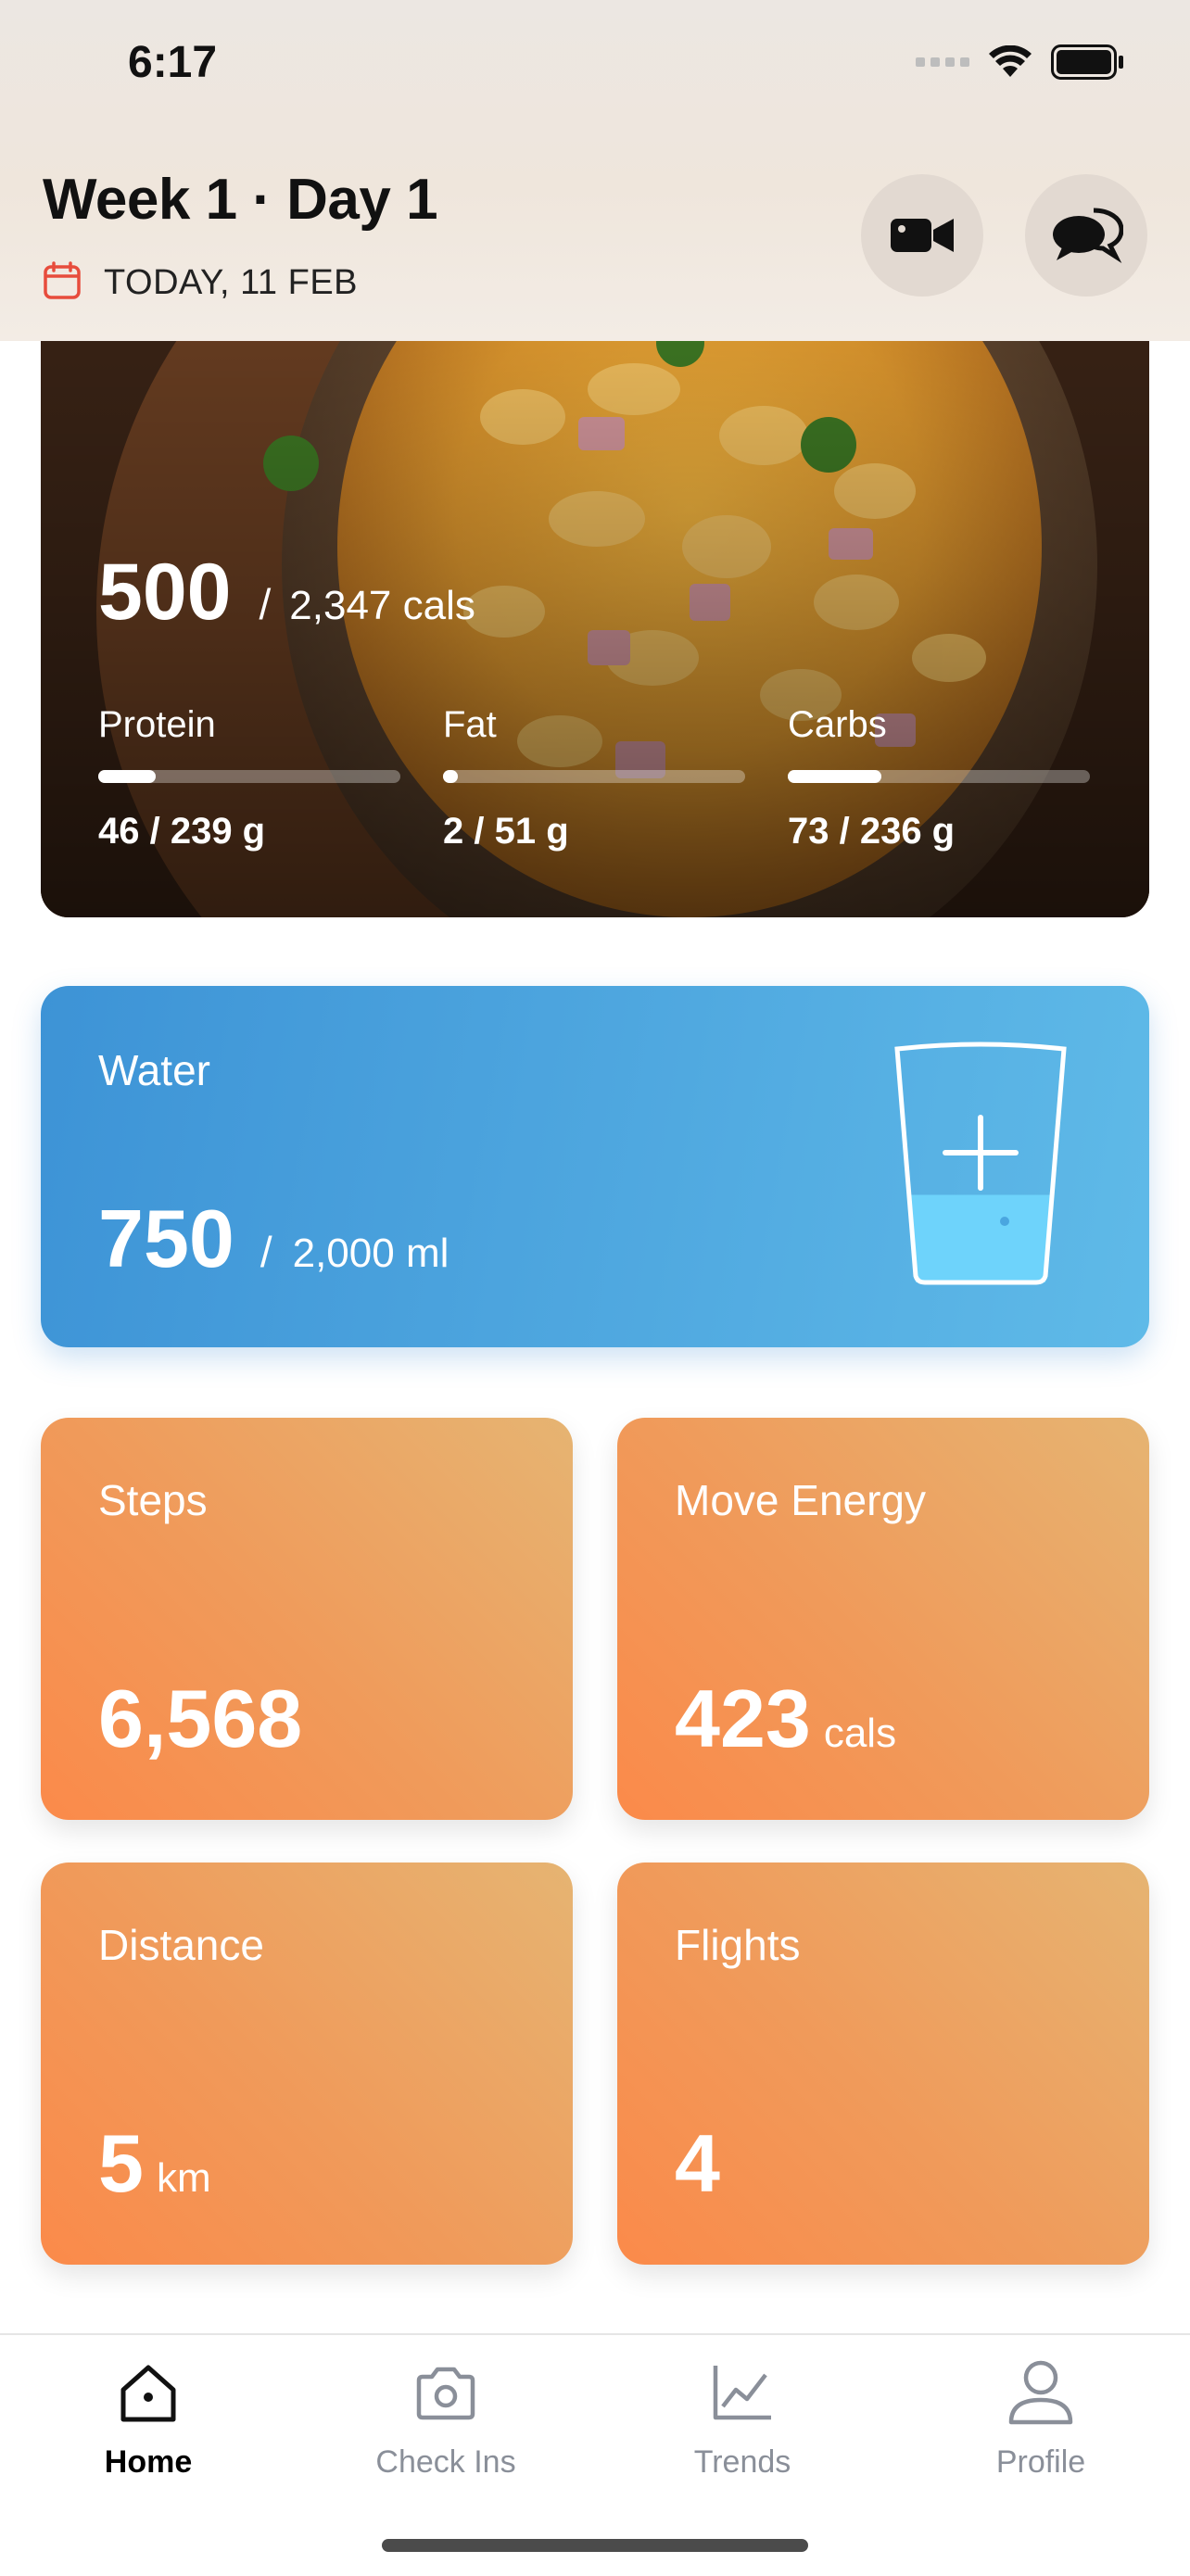 This screenshot has height=2576, width=1190. I want to click on macro-protein: Protein 46 / 239 g, so click(249, 778).